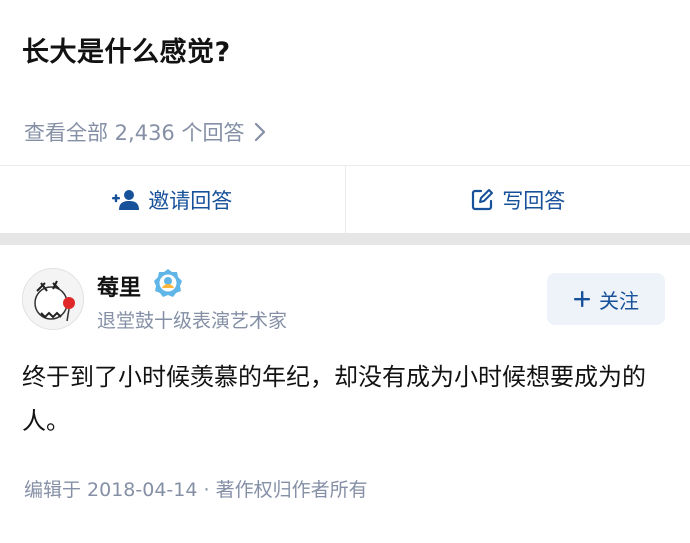 The image size is (690, 543). I want to click on answer-content: 终于到了小时候羡慕的年纪，却没有成为小时候想要成为的人。, so click(334, 399).